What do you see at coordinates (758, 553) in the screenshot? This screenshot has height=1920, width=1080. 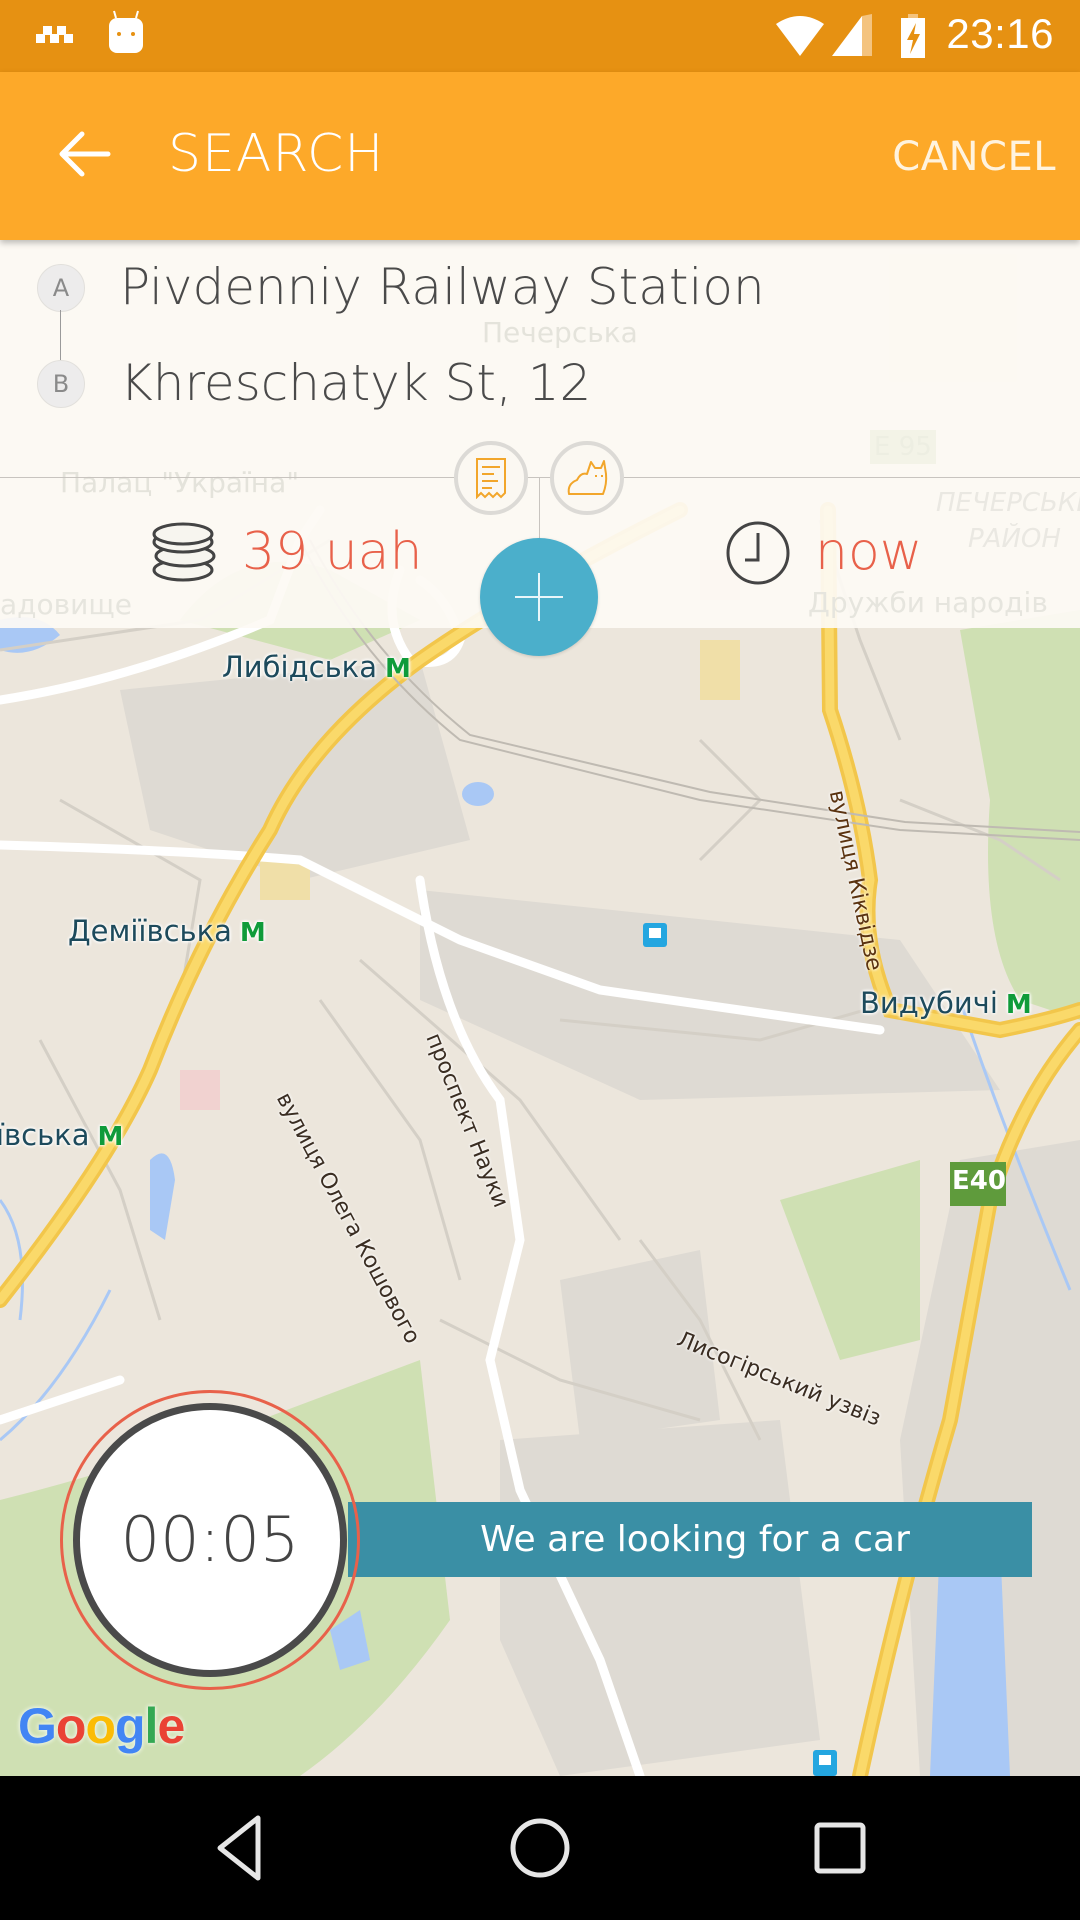 I see `clock-icon` at bounding box center [758, 553].